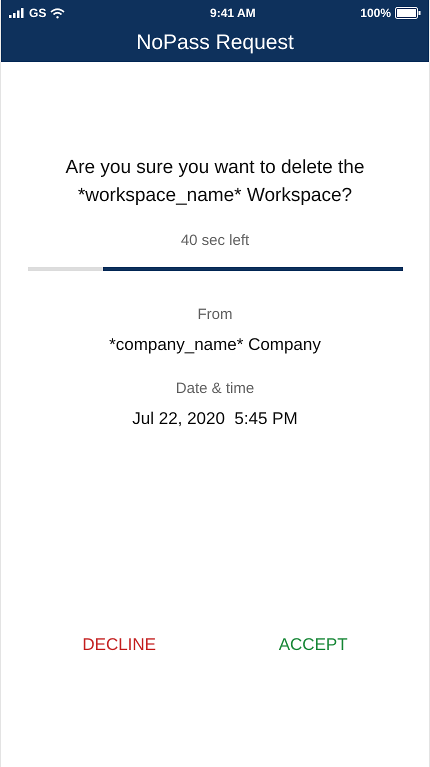 The image size is (430, 767). I want to click on accept-button: ACCEPT, so click(313, 644).